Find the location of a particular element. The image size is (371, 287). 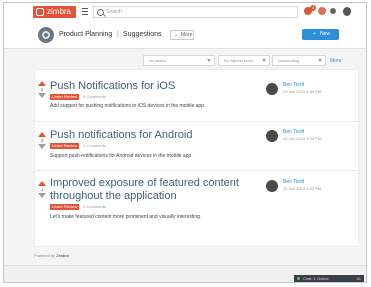

sort-filter: By highest score is located at coordinates (244, 60).